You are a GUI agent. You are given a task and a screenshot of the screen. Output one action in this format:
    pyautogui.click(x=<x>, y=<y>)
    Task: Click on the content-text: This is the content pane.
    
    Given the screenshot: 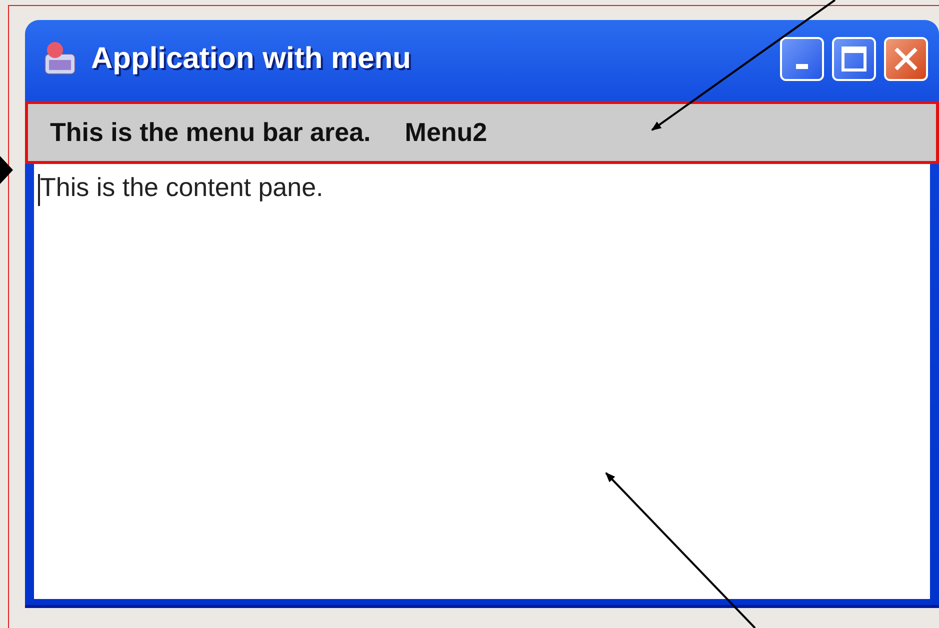 What is the action you would take?
    pyautogui.click(x=182, y=187)
    